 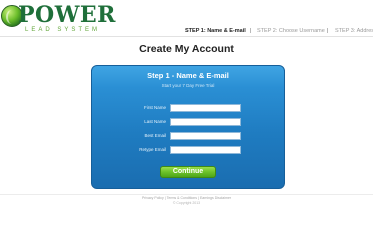 What do you see at coordinates (354, 31) in the screenshot?
I see `step-3: STEP 3: Address` at bounding box center [354, 31].